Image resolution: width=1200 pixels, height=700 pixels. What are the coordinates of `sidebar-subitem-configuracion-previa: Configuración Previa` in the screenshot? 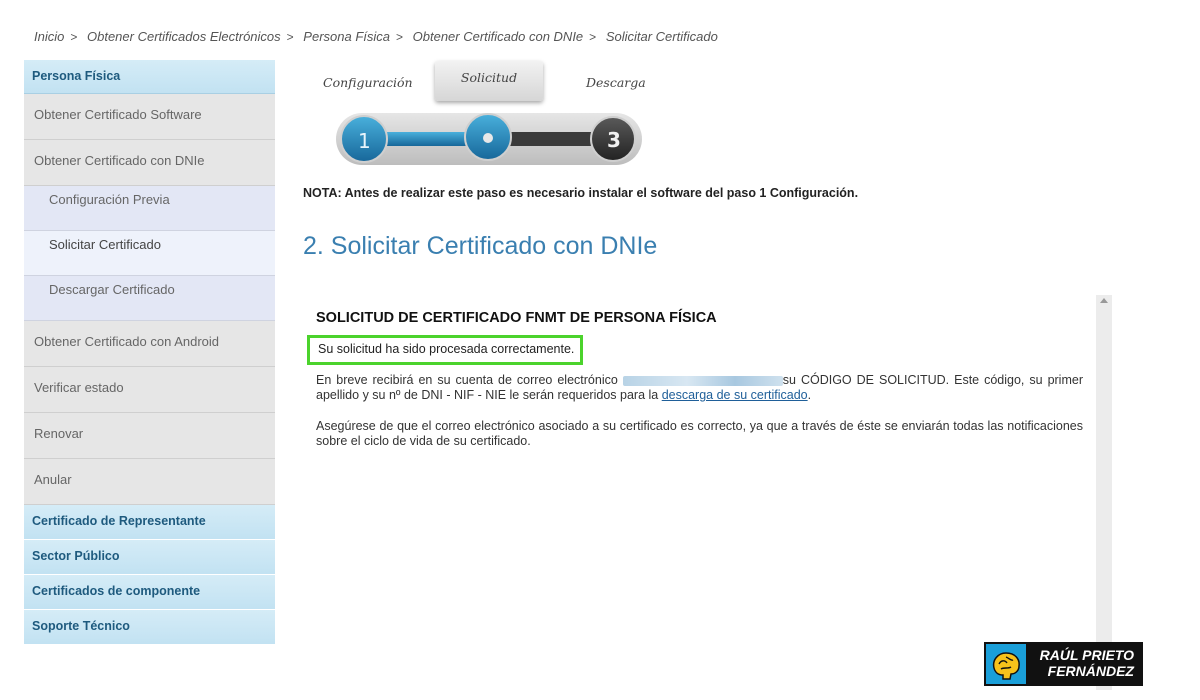 It's located at (149, 208).